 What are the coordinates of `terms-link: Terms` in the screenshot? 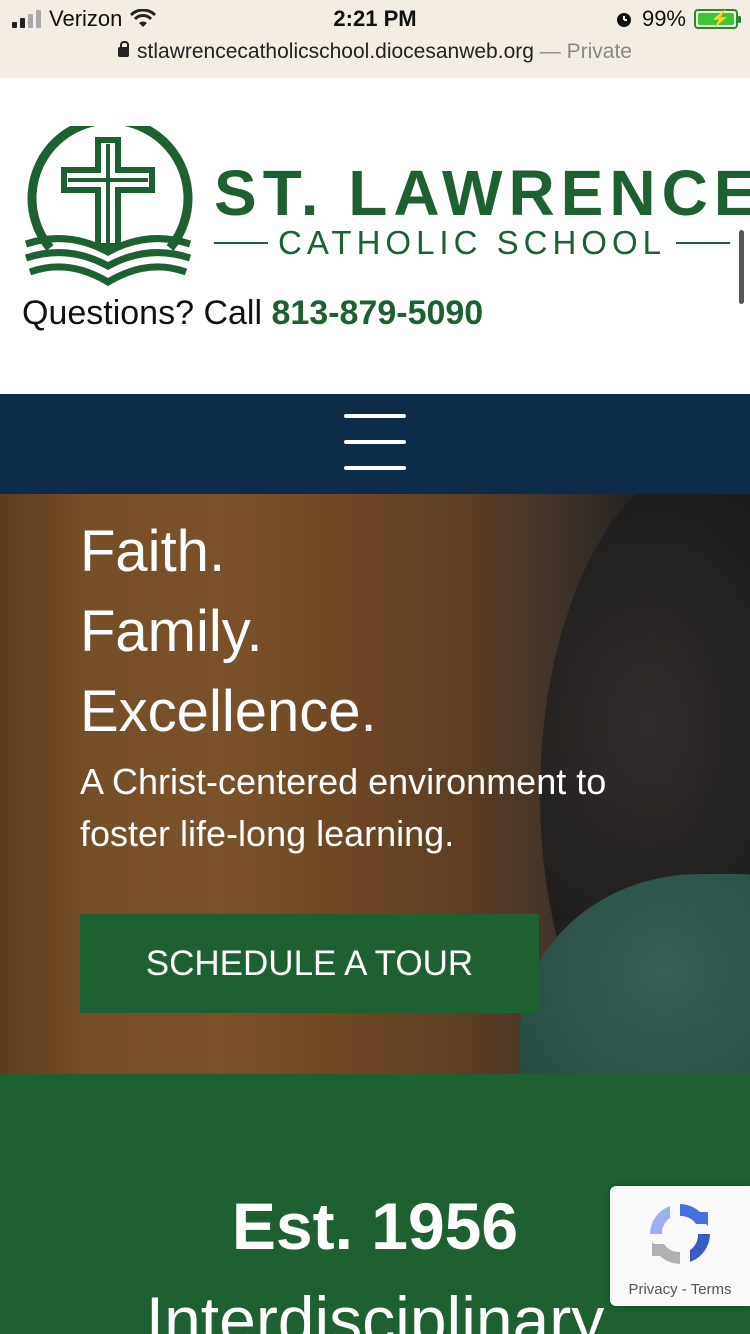 It's located at (711, 1289).